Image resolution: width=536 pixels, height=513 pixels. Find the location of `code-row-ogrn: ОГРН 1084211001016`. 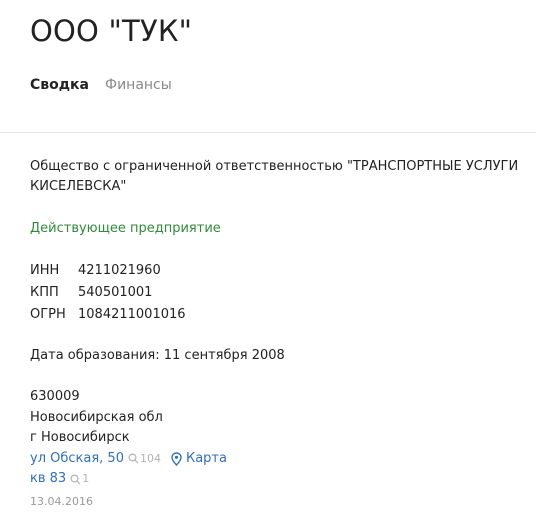

code-row-ogrn: ОГРН 1084211001016 is located at coordinates (275, 315).